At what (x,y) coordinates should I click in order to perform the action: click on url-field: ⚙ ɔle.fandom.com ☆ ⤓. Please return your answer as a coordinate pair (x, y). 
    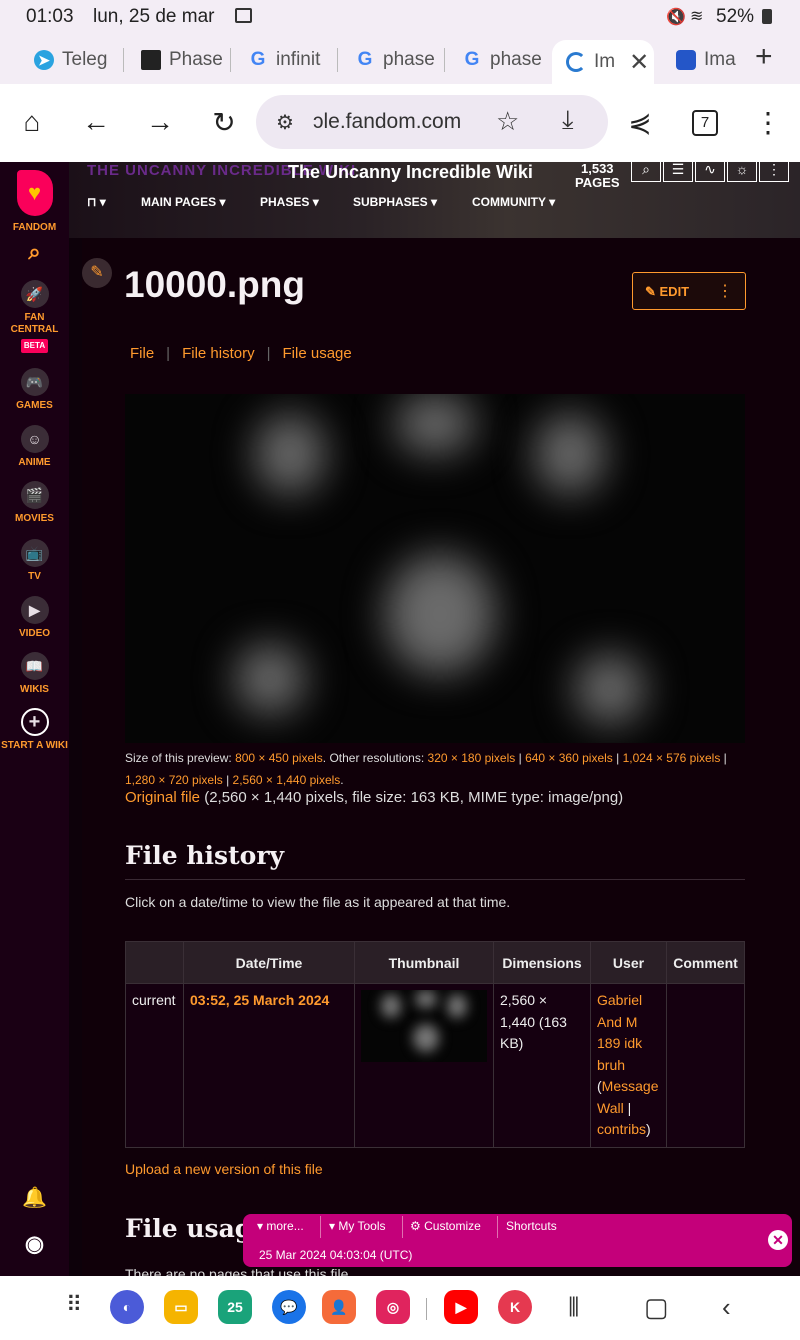
    Looking at the image, I should click on (432, 122).